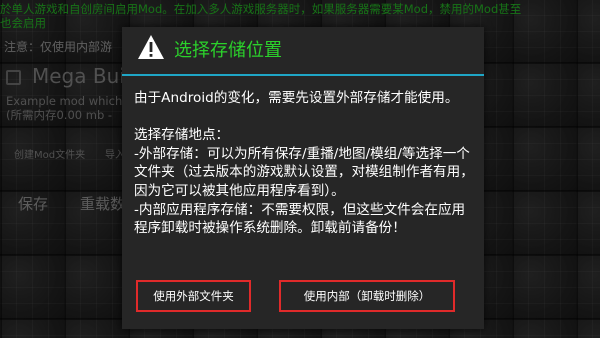 The image size is (600, 338). I want to click on dialog-title-divider, so click(303, 75).